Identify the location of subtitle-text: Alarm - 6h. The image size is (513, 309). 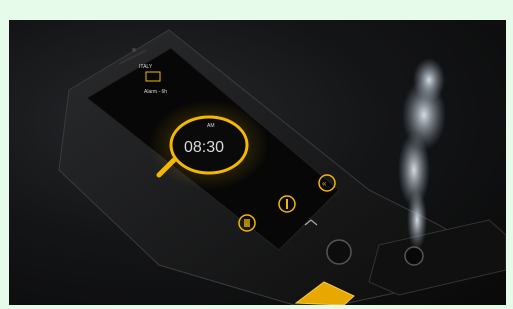
(155, 92).